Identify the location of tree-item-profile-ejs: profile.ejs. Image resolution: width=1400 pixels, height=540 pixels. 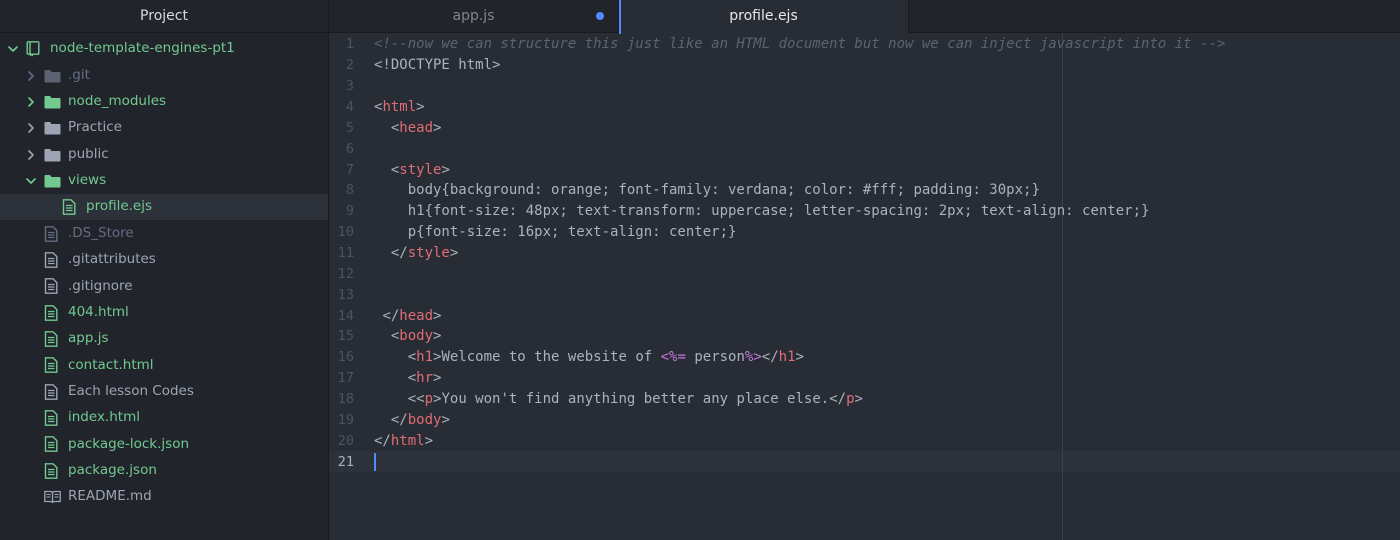
(164, 207).